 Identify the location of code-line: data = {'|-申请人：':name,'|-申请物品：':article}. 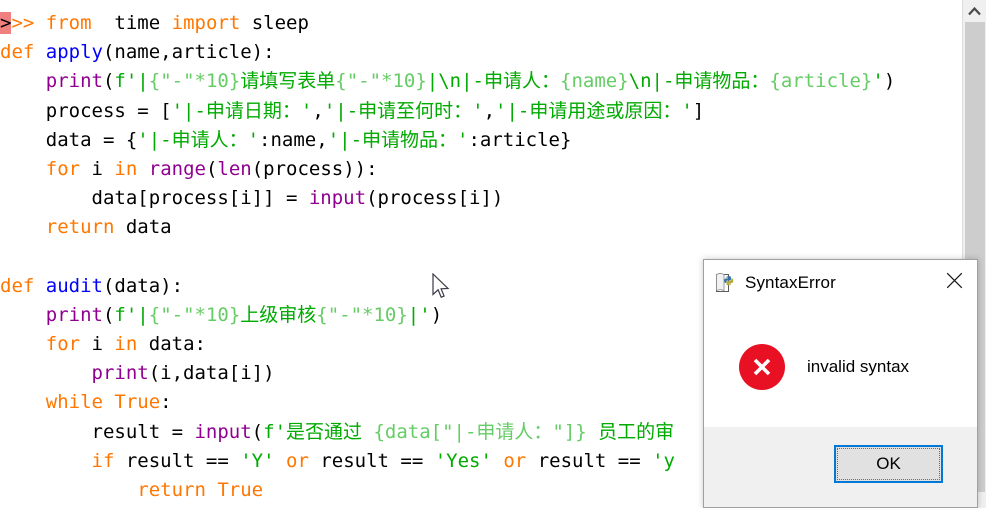
(481, 140).